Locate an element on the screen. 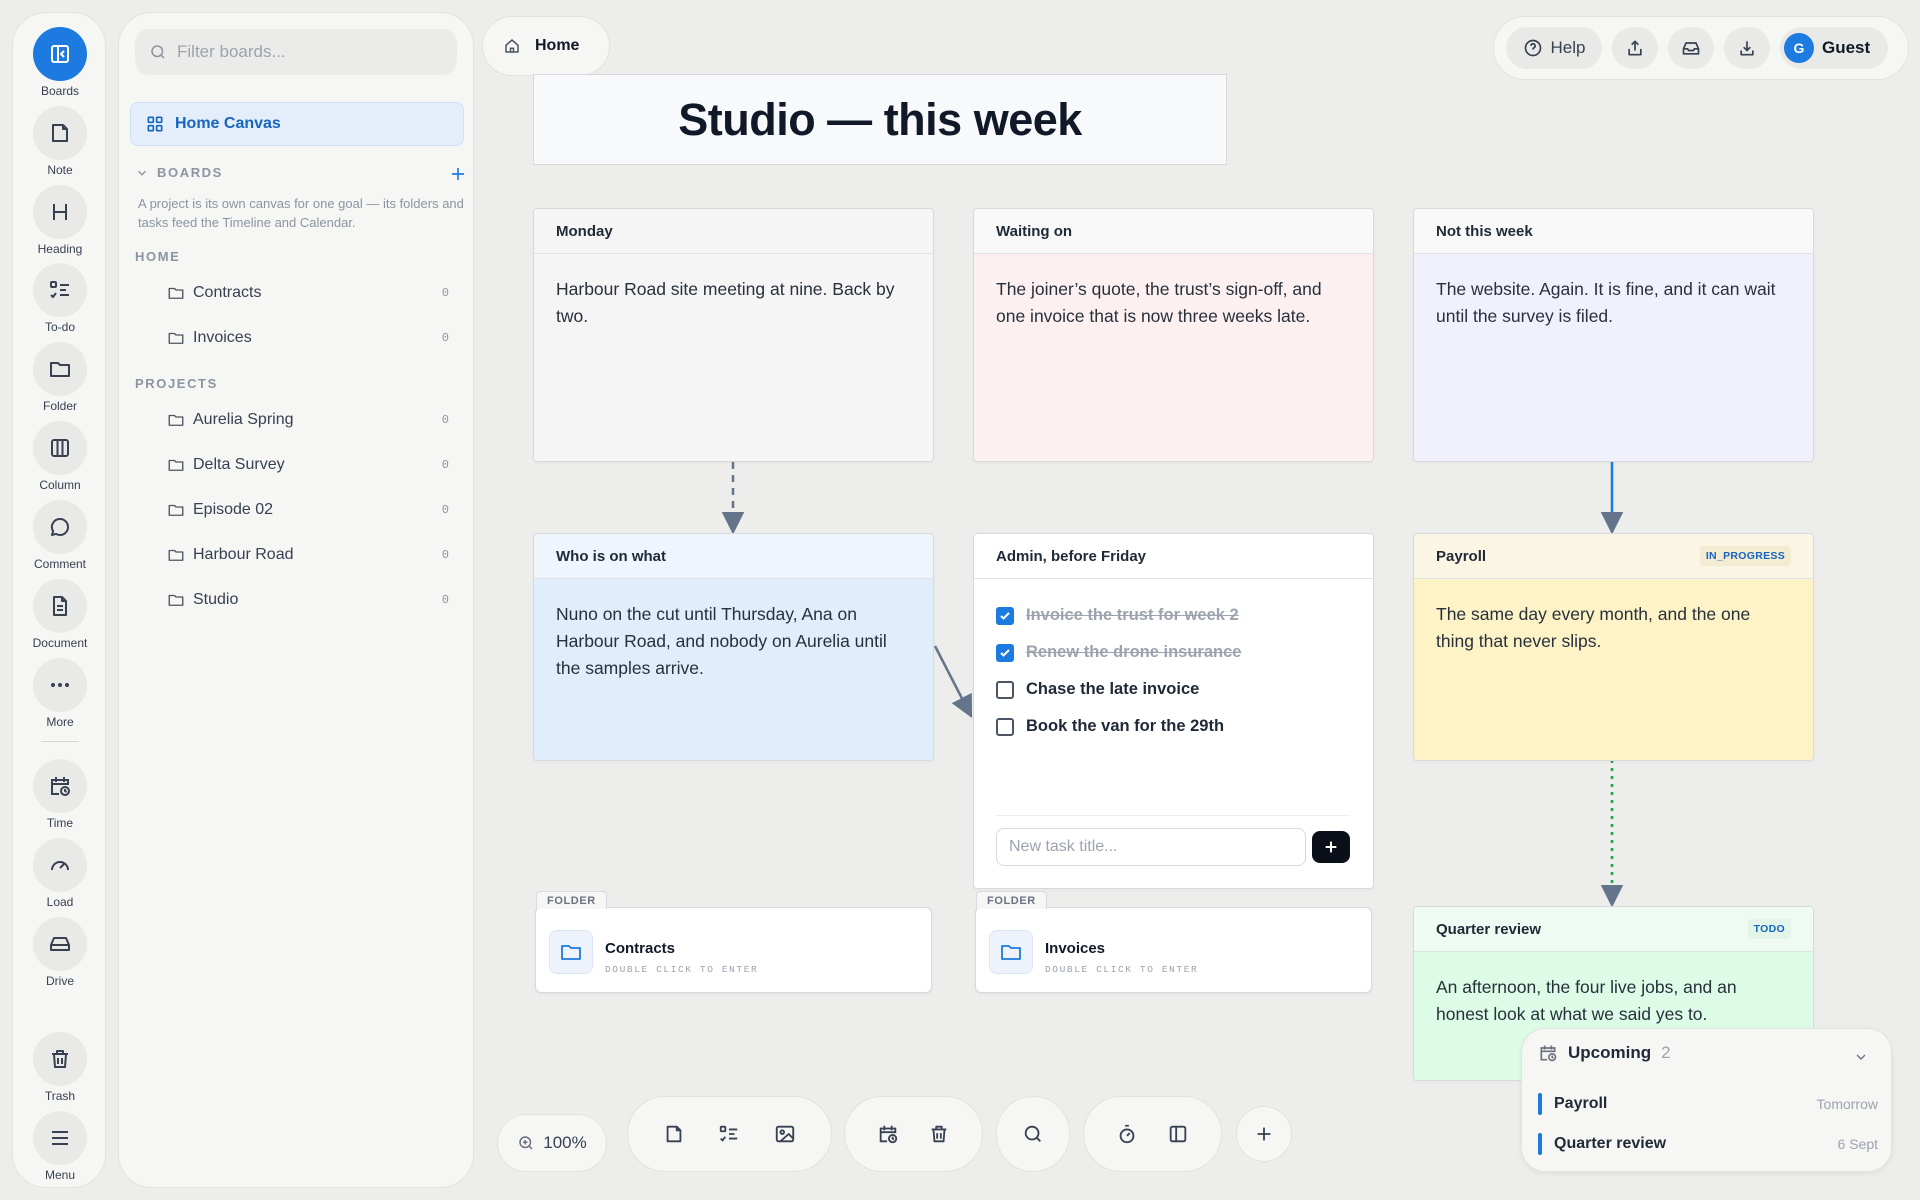 This screenshot has height=1200, width=1920. filter-boards-input is located at coordinates (302, 52).